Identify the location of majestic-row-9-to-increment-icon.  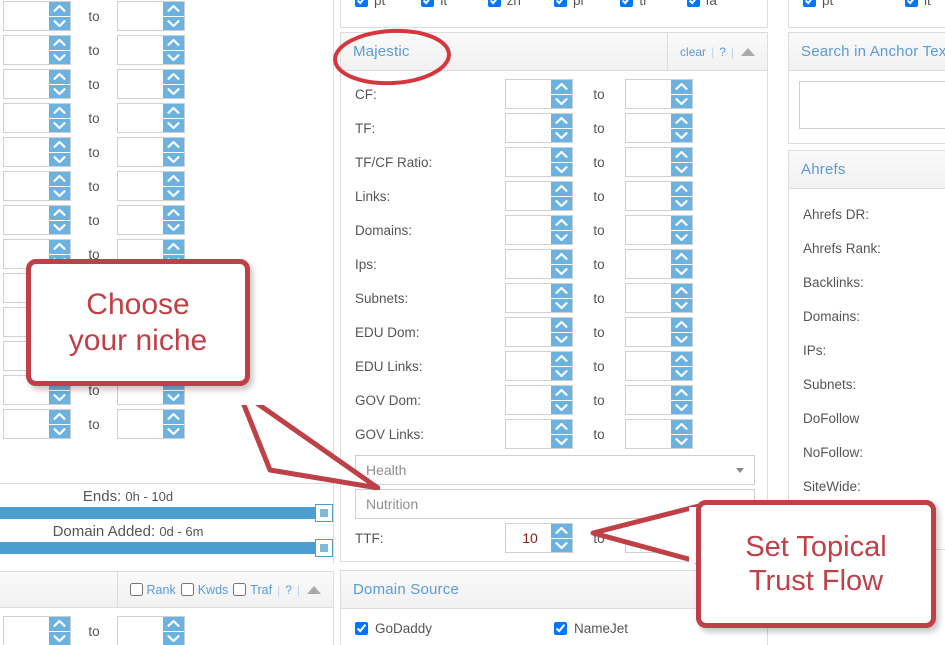
(681, 393).